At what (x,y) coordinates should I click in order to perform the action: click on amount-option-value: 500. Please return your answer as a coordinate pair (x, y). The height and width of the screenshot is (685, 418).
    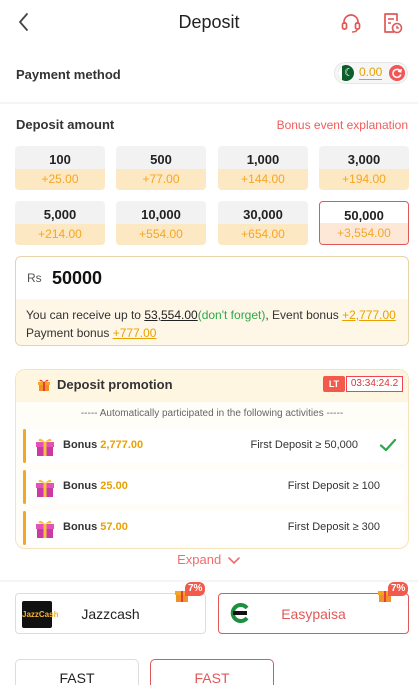
    Looking at the image, I should click on (161, 159).